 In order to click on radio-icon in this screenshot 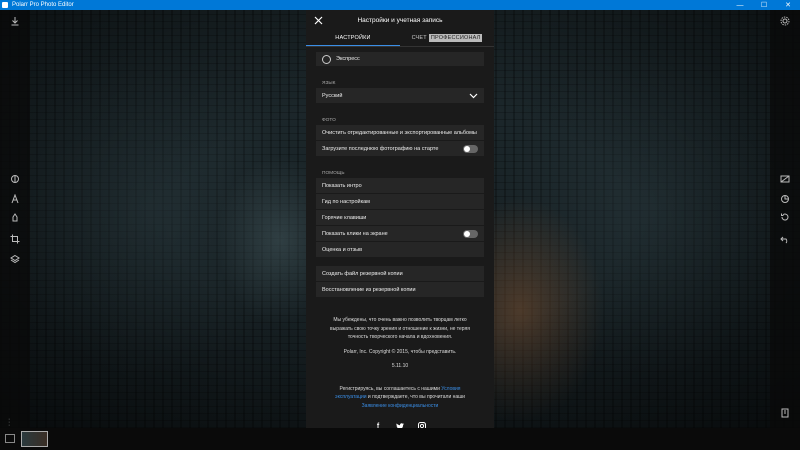, I will do `click(326, 59)`.